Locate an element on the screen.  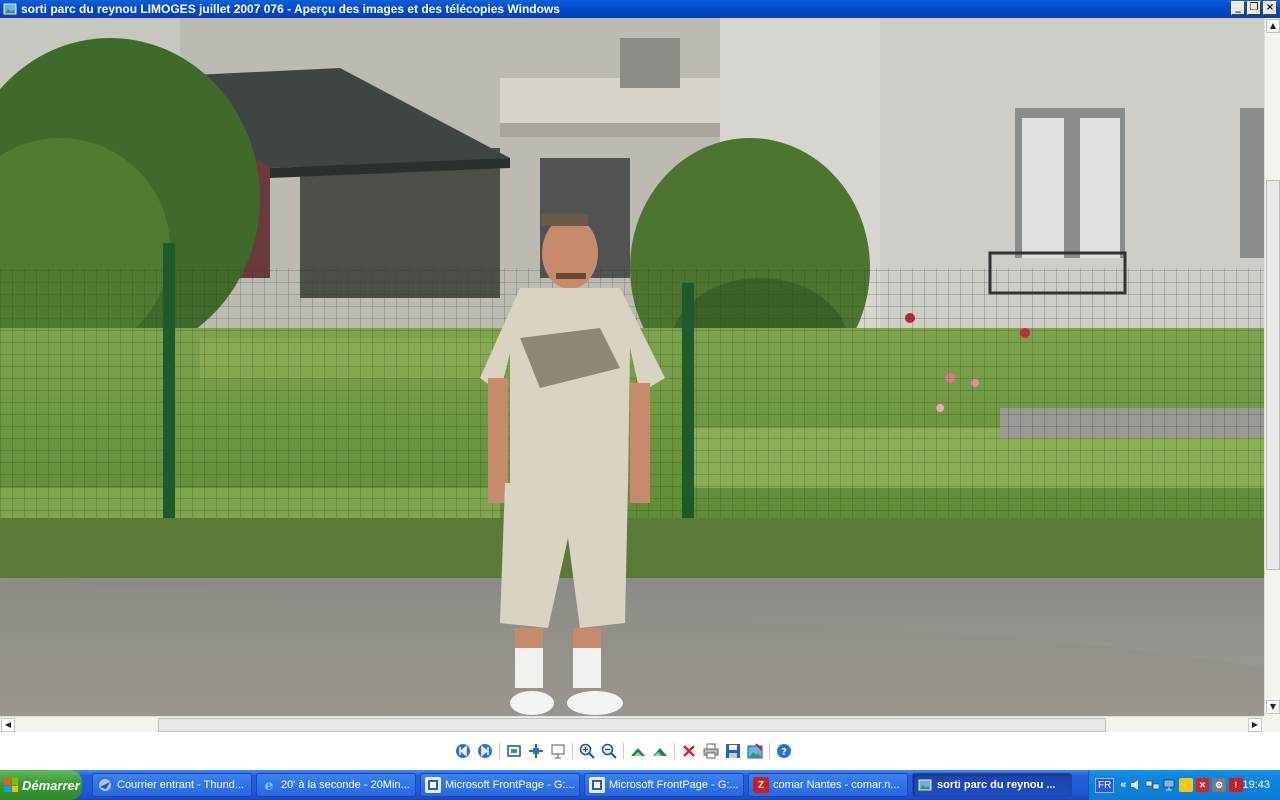
save-icon is located at coordinates (733, 751).